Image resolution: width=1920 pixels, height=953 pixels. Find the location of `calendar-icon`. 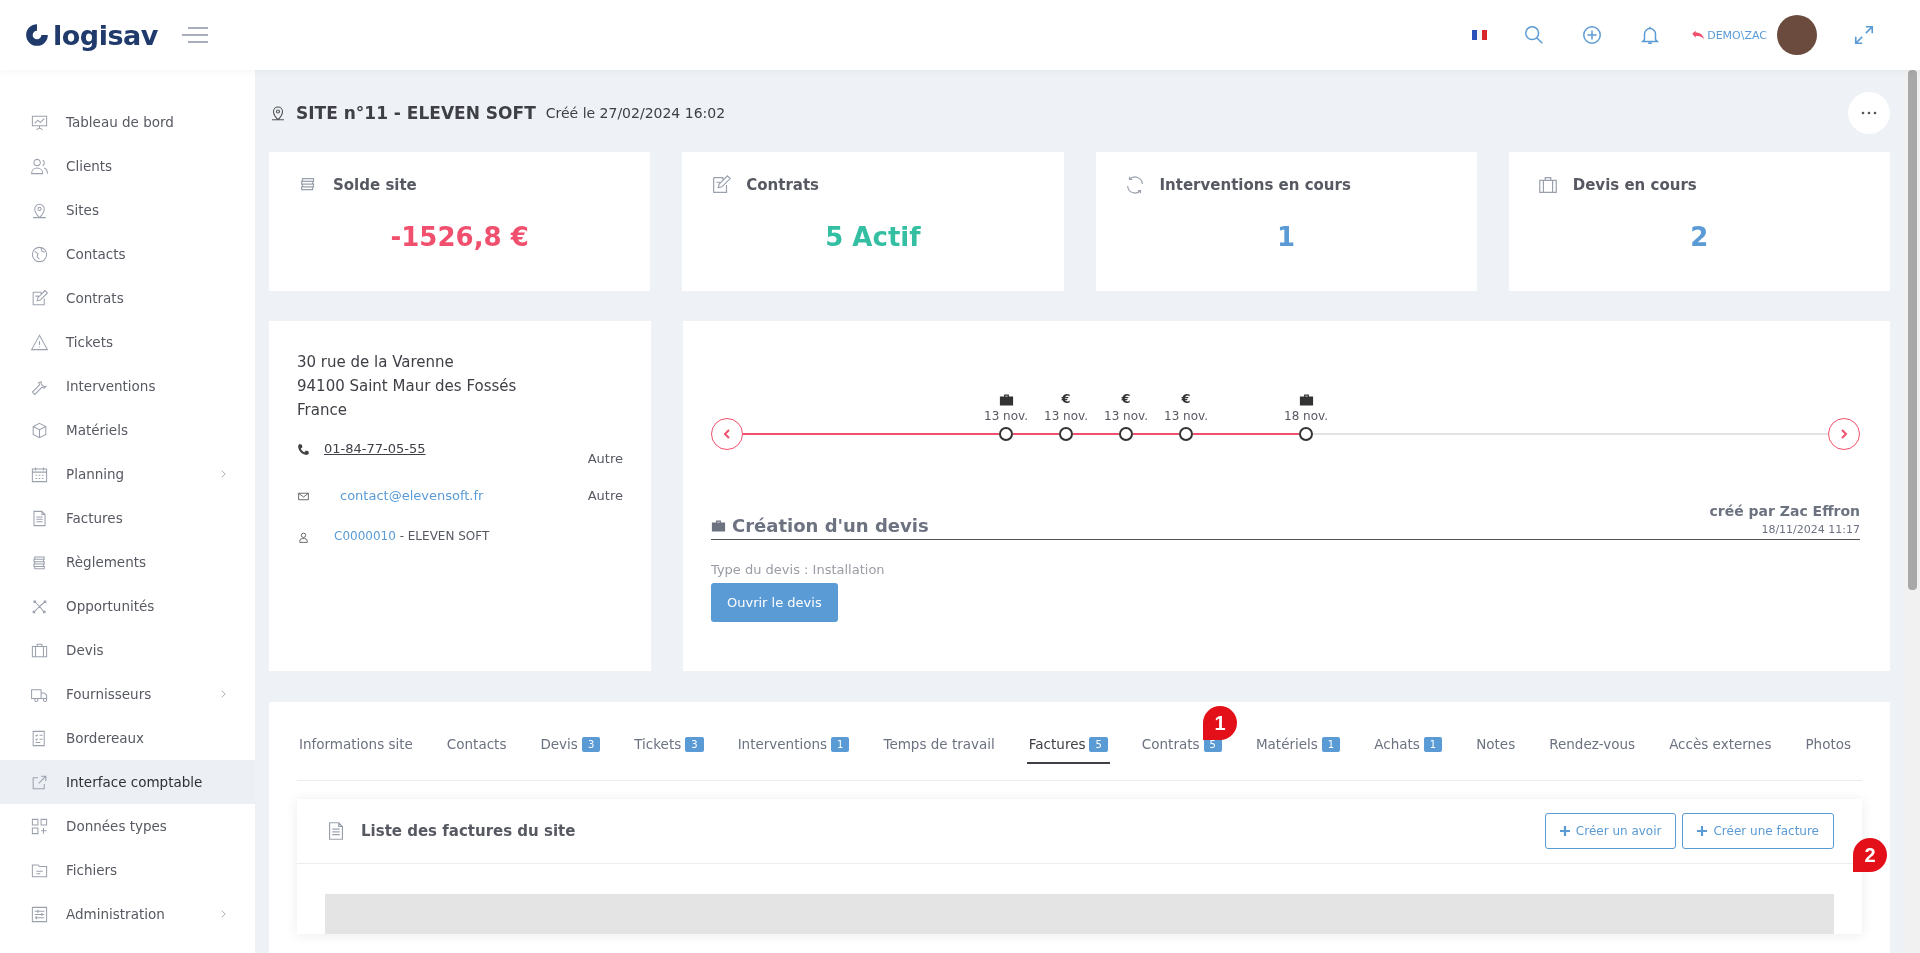

calendar-icon is located at coordinates (39, 474).